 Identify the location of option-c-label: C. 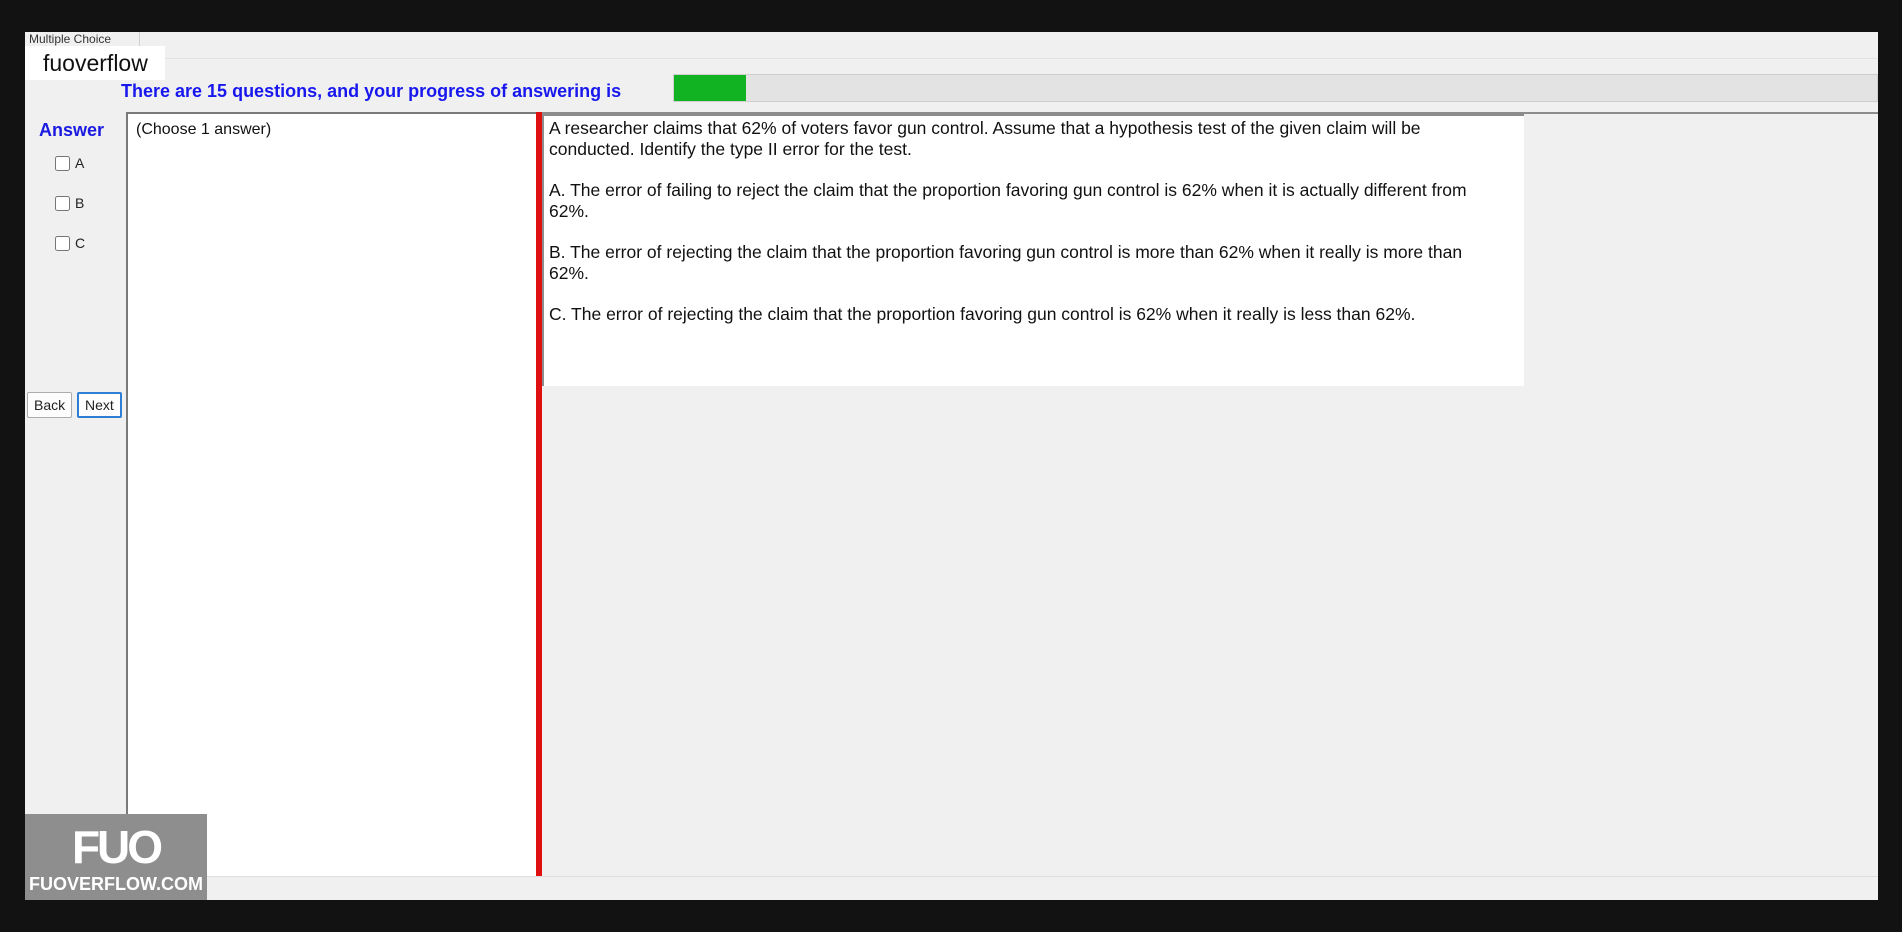
(80, 243).